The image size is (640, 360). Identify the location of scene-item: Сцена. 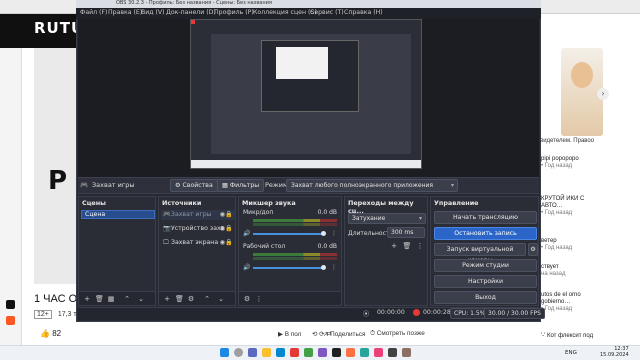
(118, 214).